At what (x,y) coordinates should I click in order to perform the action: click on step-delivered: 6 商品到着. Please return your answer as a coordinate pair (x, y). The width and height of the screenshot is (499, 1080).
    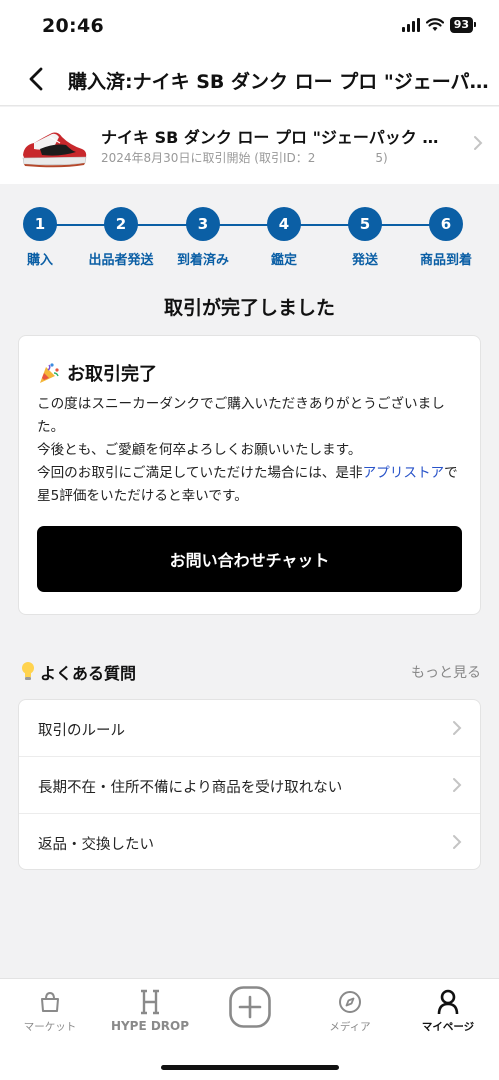
    Looking at the image, I should click on (446, 237).